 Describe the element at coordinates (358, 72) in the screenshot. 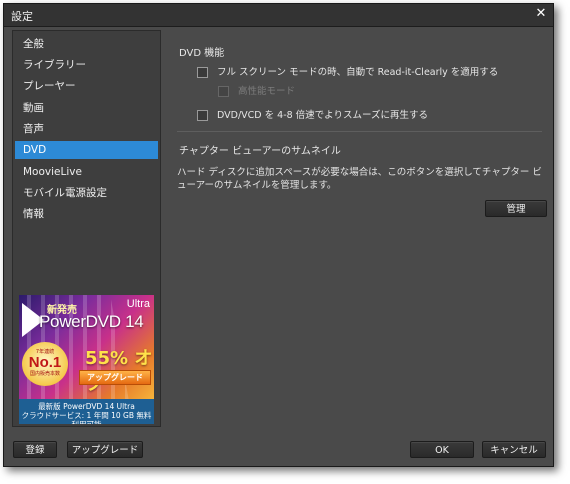

I see `read-it-clearly-label: フル スクリーン モードの時、自動で Read-it-Clearly を適用する` at that location.